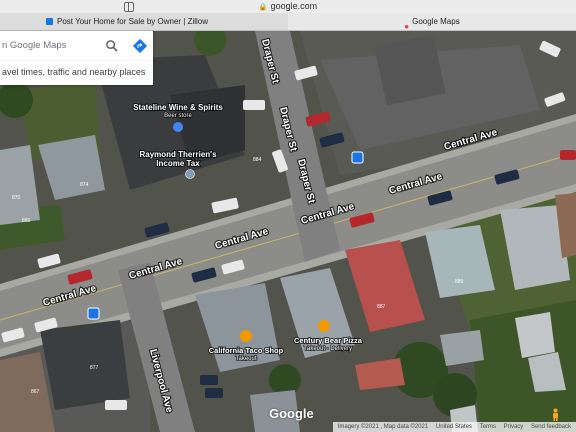 The height and width of the screenshot is (432, 576). Describe the element at coordinates (257, 160) in the screenshot. I see `building-number: 884` at that location.